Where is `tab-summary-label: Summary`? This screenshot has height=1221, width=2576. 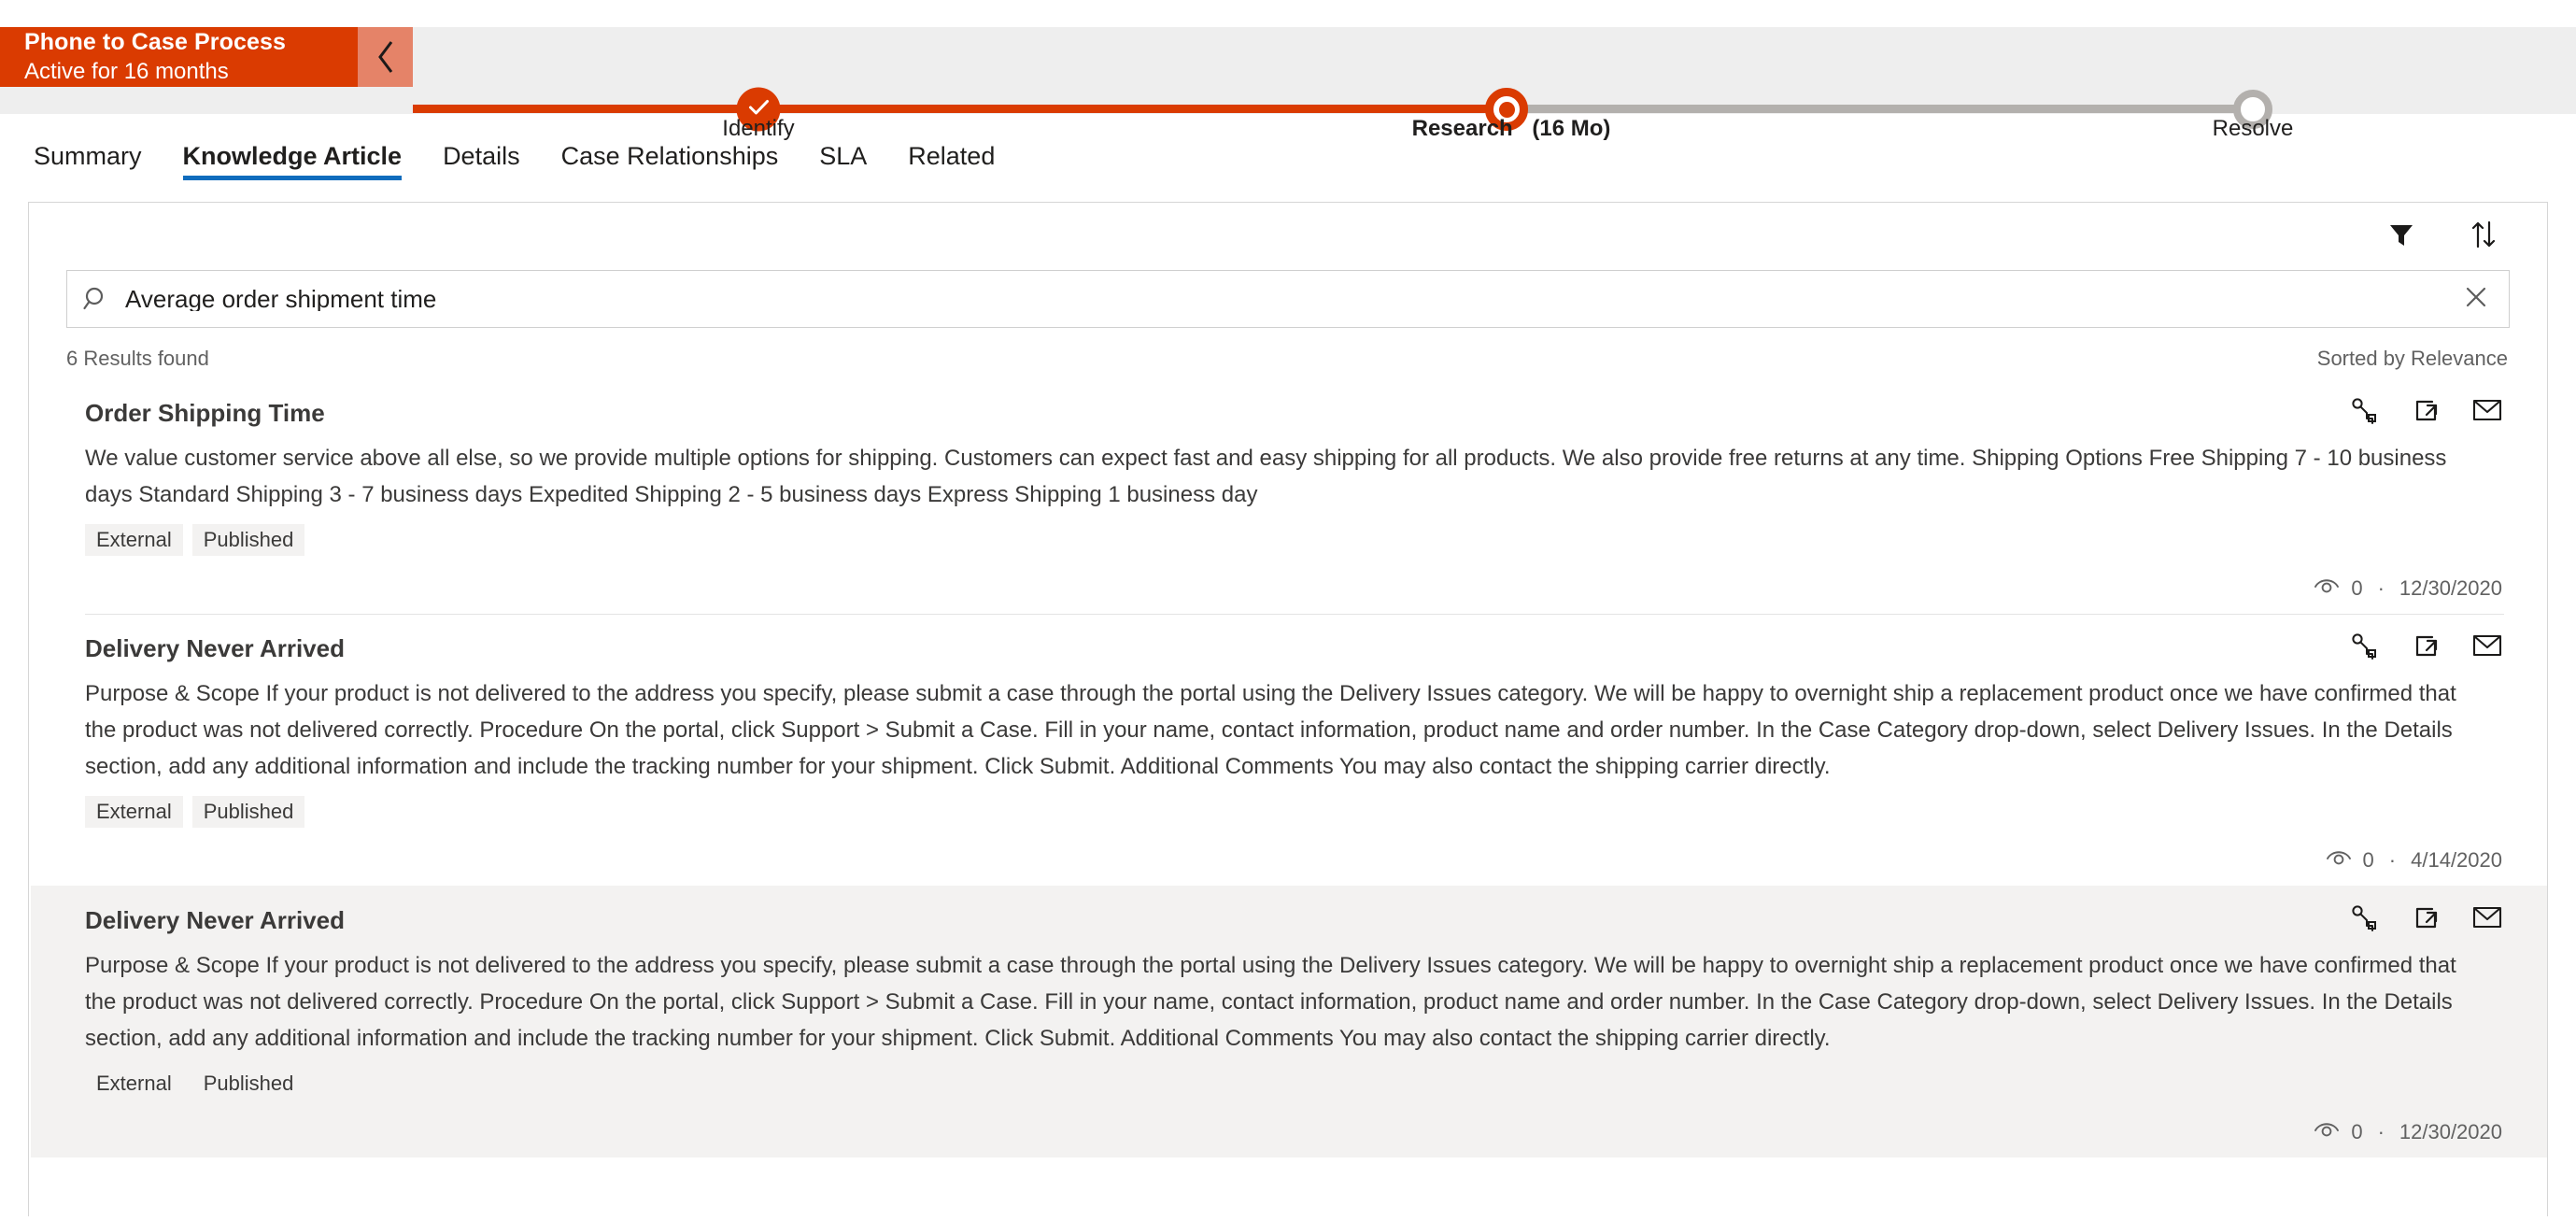
tab-summary-label: Summary is located at coordinates (88, 156).